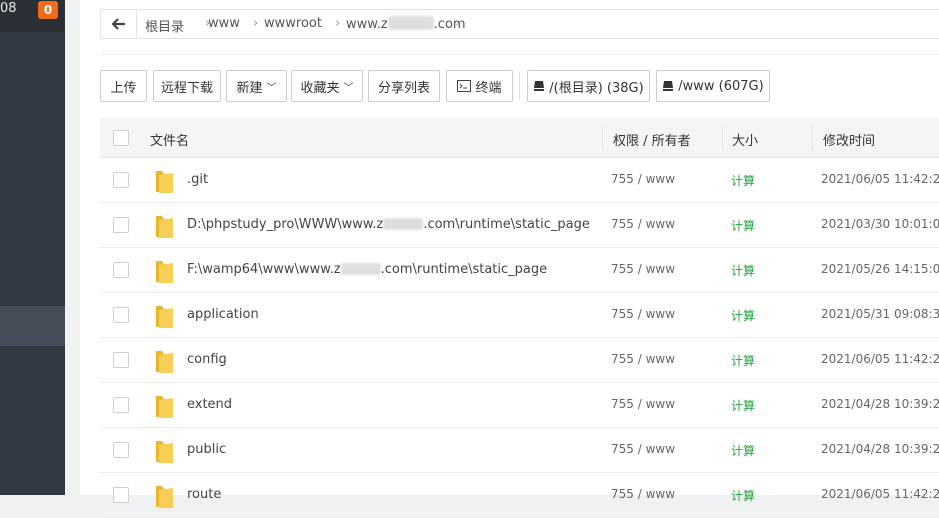 This screenshot has width=939, height=518. Describe the element at coordinates (519, 405) in the screenshot. I see `table-row: extend 755 / www 计算 2021/04/28 10:39:24` at that location.